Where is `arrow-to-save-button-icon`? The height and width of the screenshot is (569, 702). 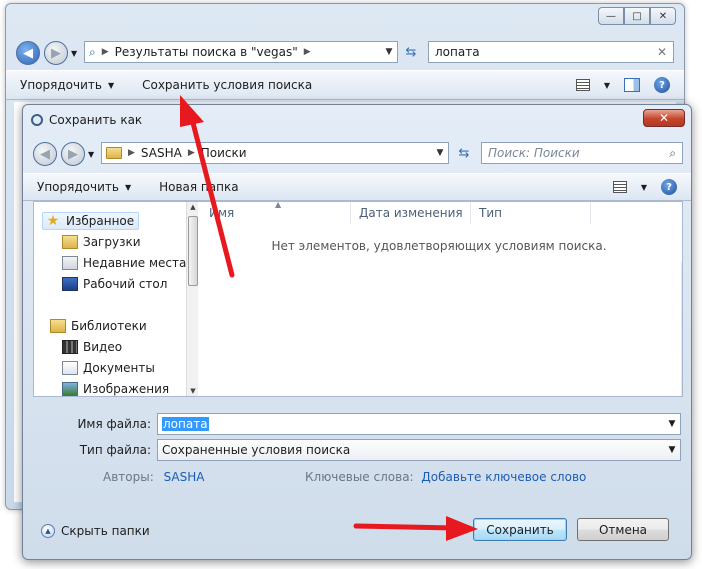 arrow-to-save-button-icon is located at coordinates (415, 528).